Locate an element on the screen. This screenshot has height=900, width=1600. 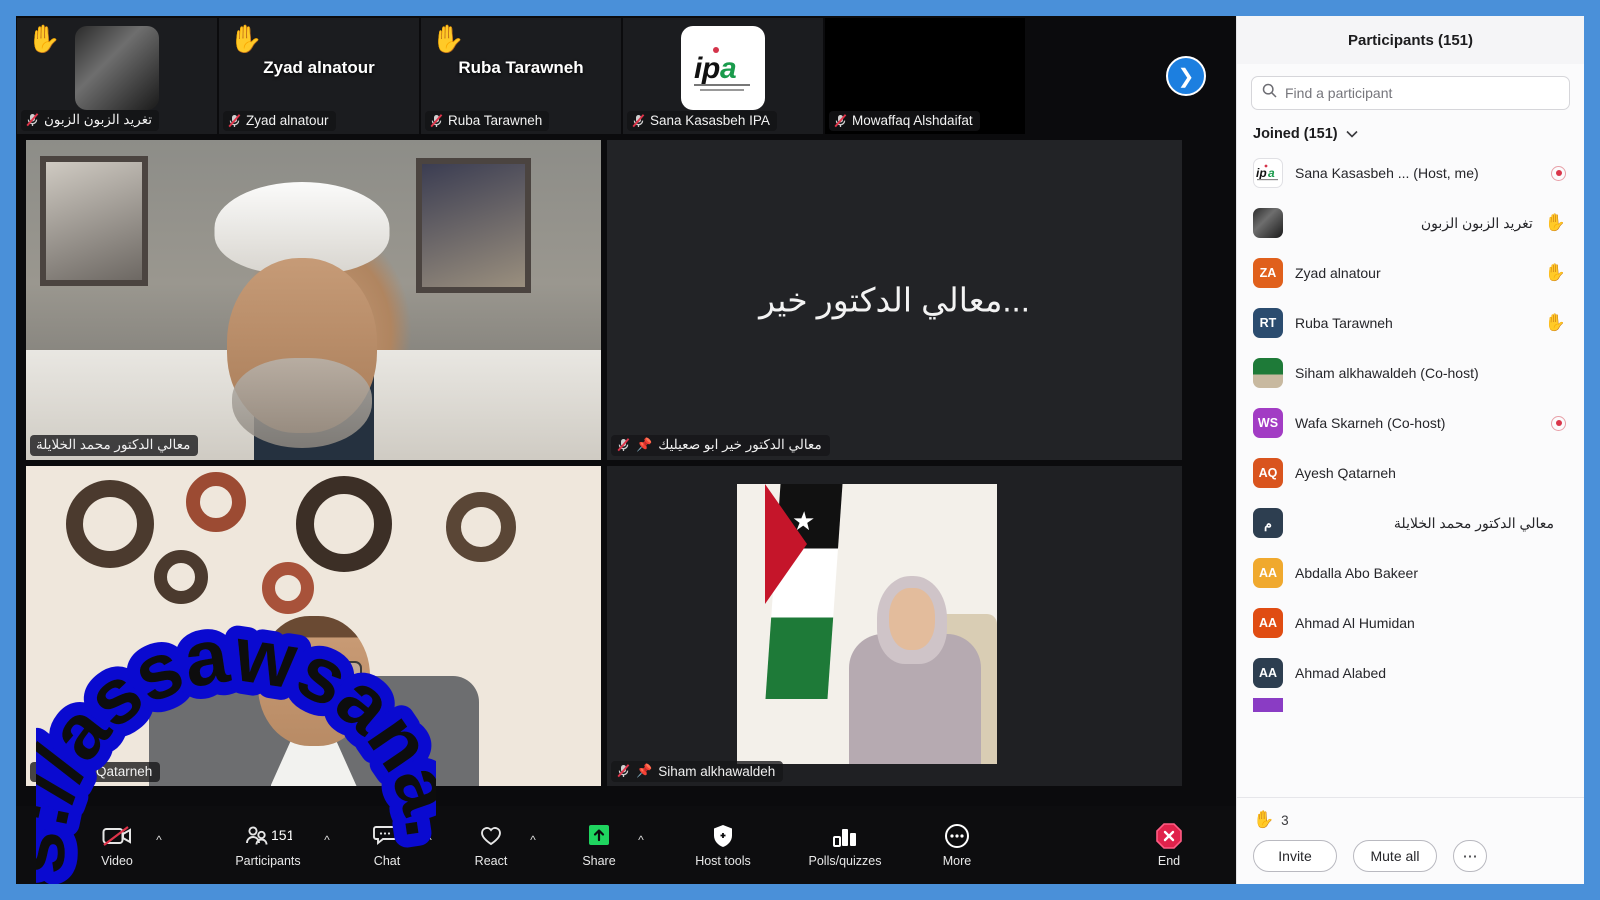
joined-label: Joined (151) is located at coordinates (1295, 134).